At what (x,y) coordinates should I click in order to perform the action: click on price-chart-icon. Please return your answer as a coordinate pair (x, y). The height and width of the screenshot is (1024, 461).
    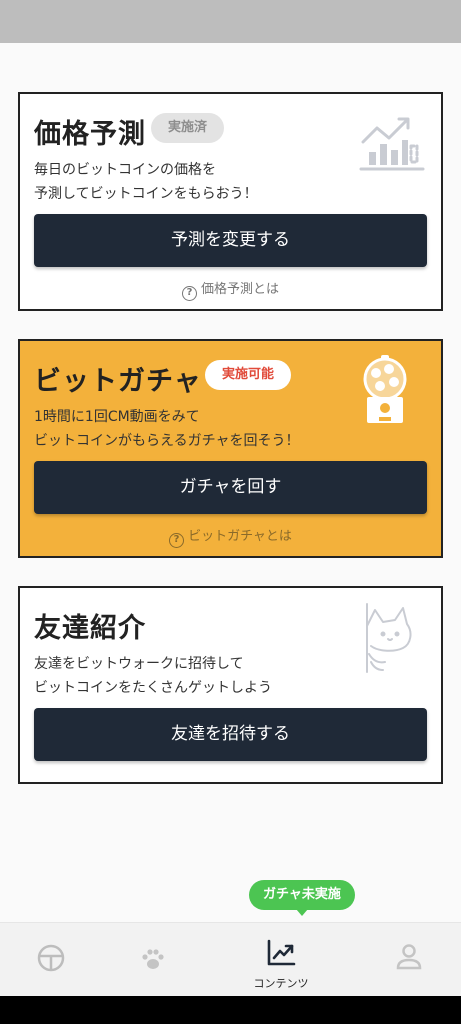
    Looking at the image, I should click on (392, 144).